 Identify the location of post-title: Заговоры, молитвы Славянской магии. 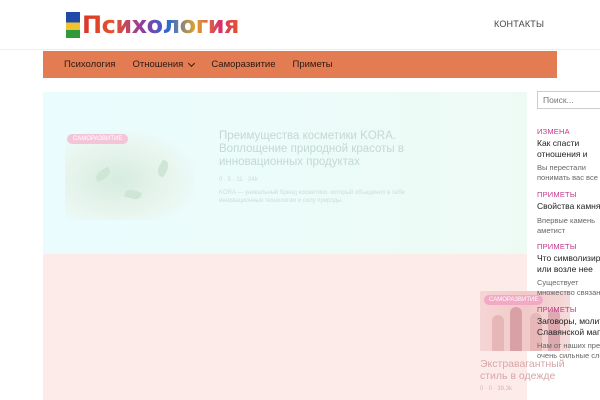
(568, 326).